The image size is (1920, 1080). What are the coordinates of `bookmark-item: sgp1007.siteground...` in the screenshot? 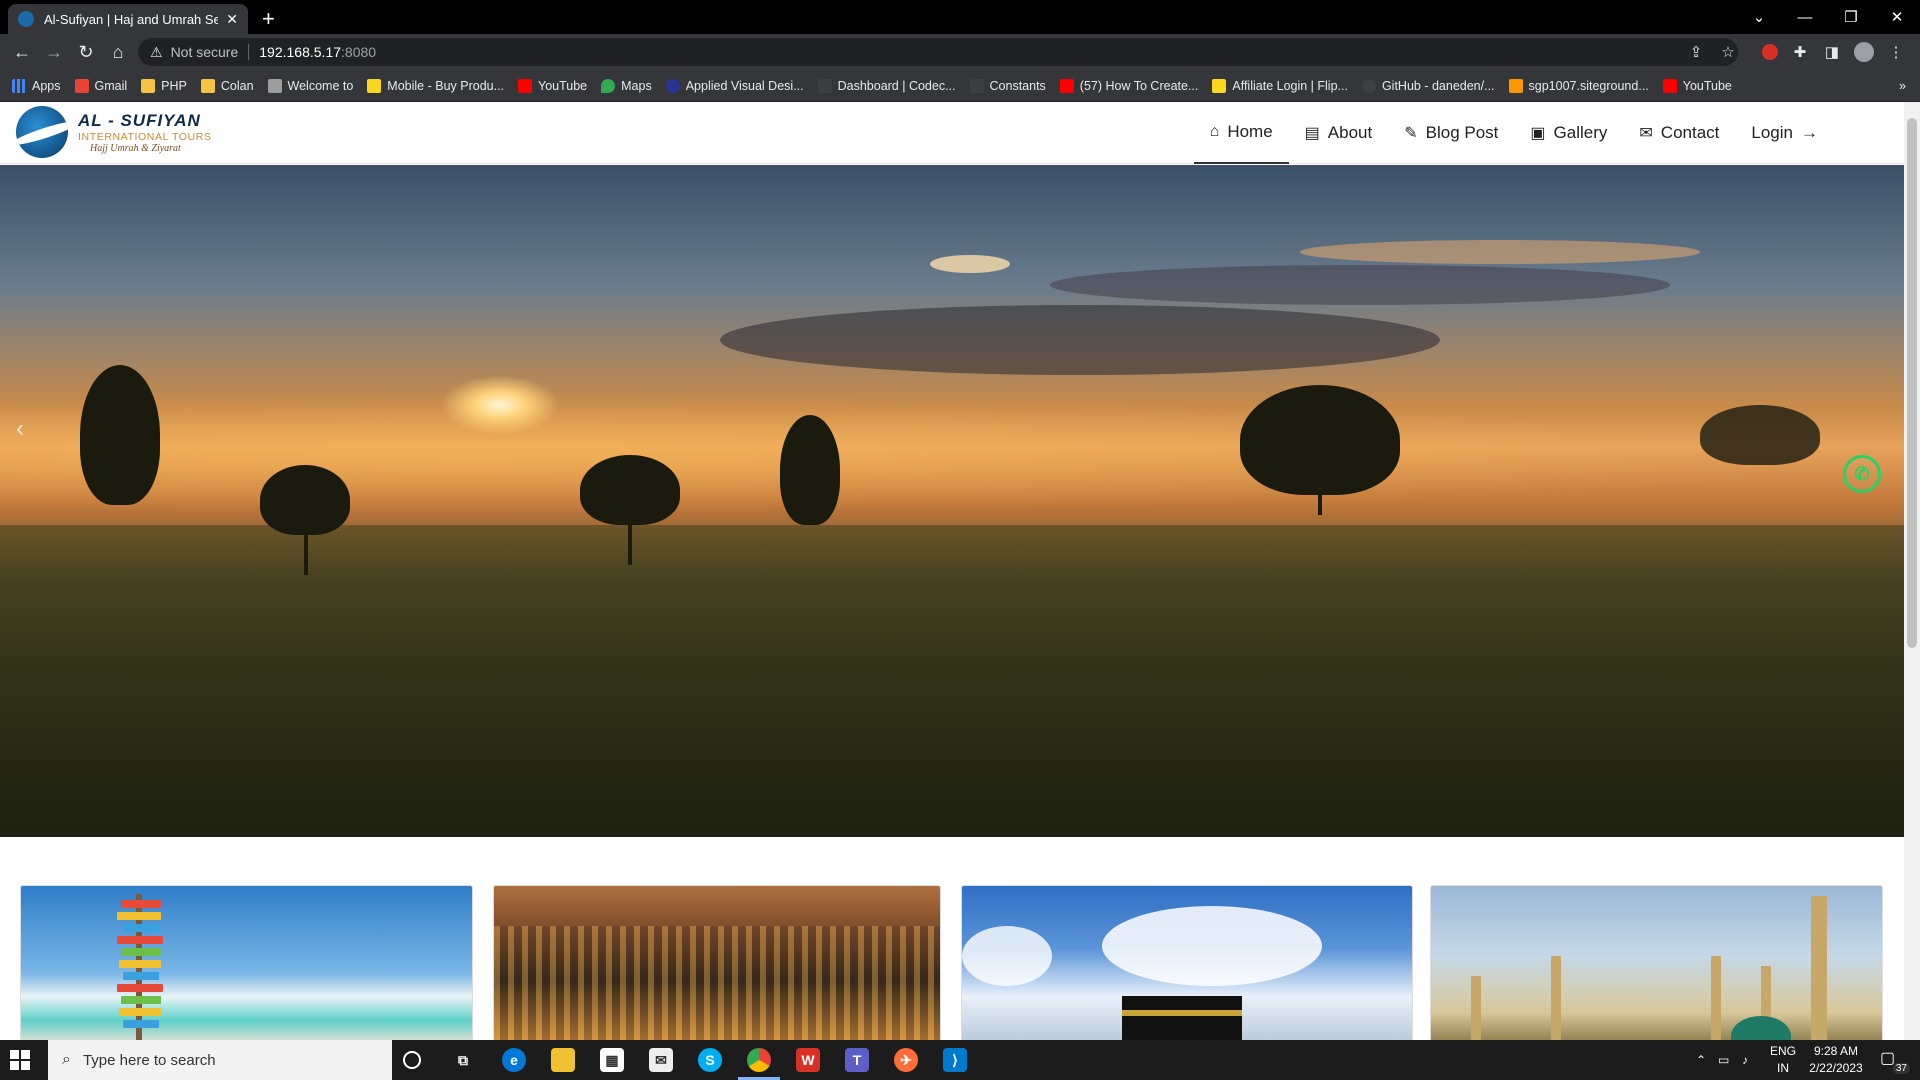 It's located at (1578, 85).